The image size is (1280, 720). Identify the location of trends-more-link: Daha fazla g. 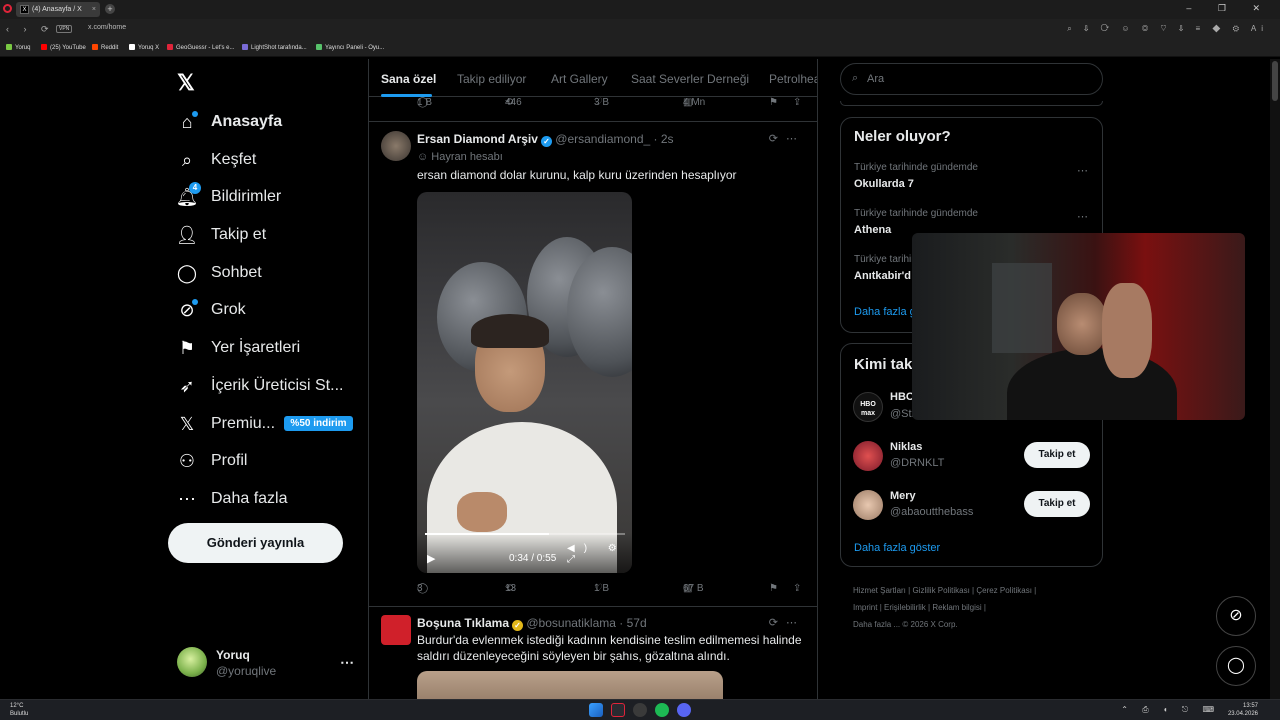
(885, 312).